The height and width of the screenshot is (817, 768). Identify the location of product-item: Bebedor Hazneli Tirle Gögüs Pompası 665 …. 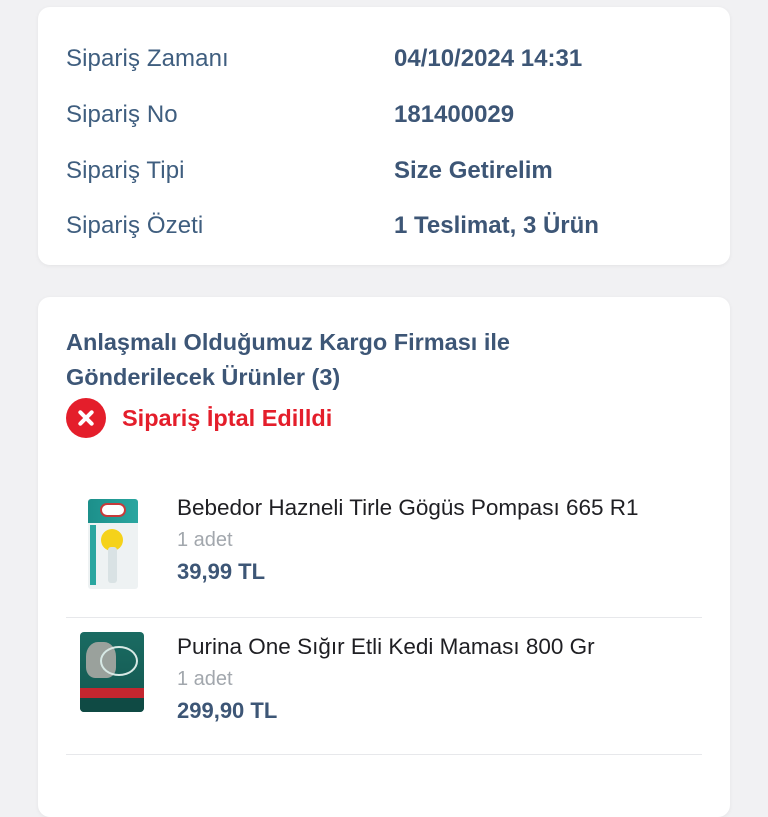
(384, 548).